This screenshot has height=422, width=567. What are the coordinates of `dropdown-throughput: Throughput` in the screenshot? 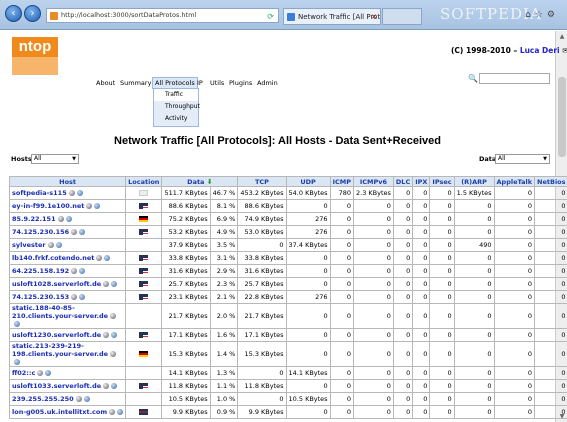 It's located at (177, 107).